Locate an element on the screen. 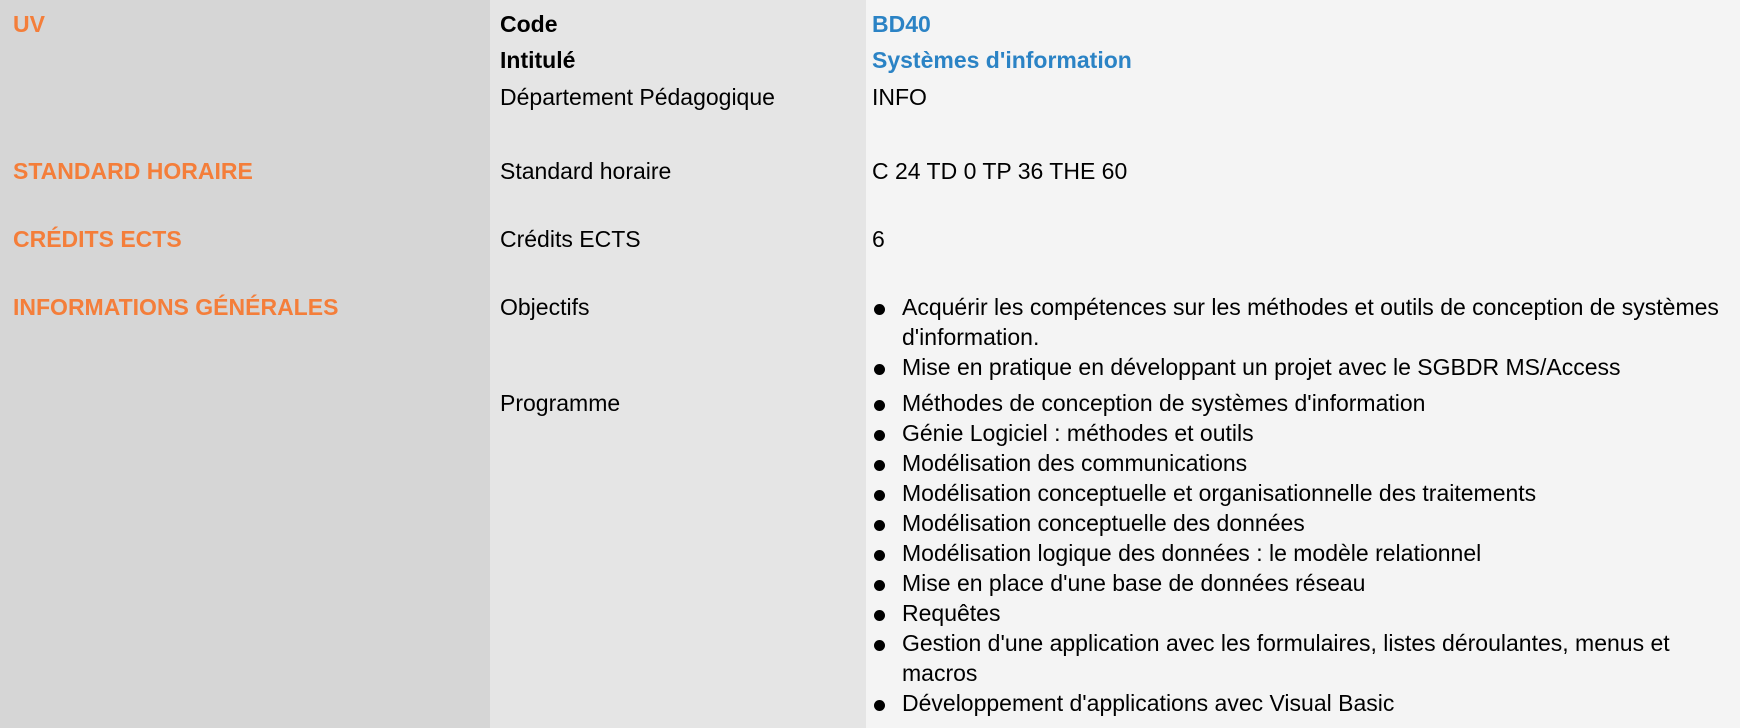 The height and width of the screenshot is (728, 1740). section-heading-uv: UV is located at coordinates (29, 24).